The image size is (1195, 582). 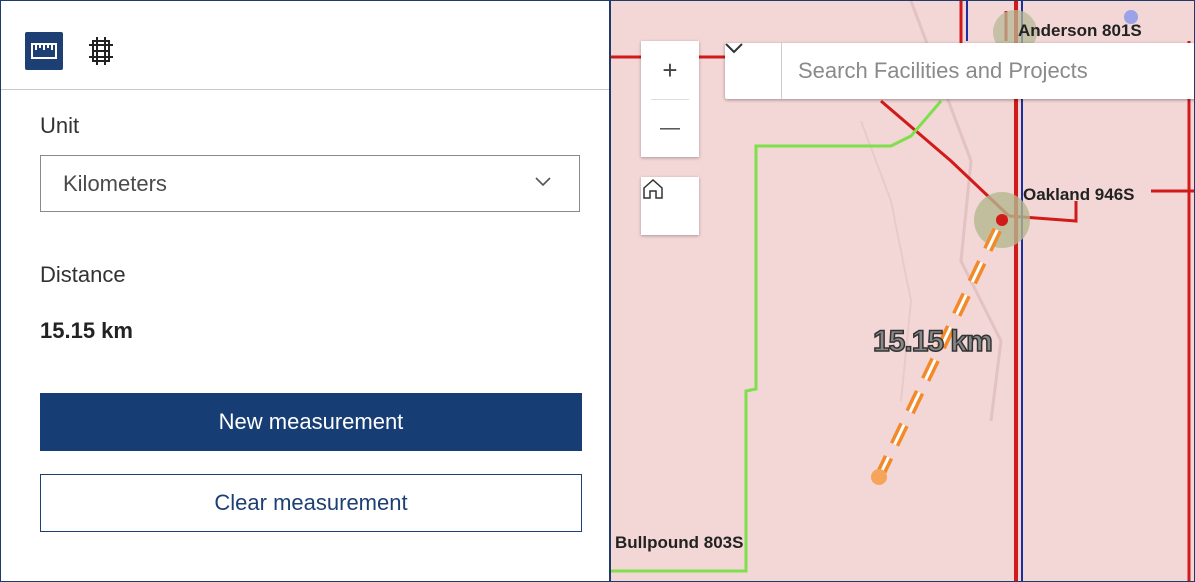 I want to click on search-bar, so click(x=959, y=71).